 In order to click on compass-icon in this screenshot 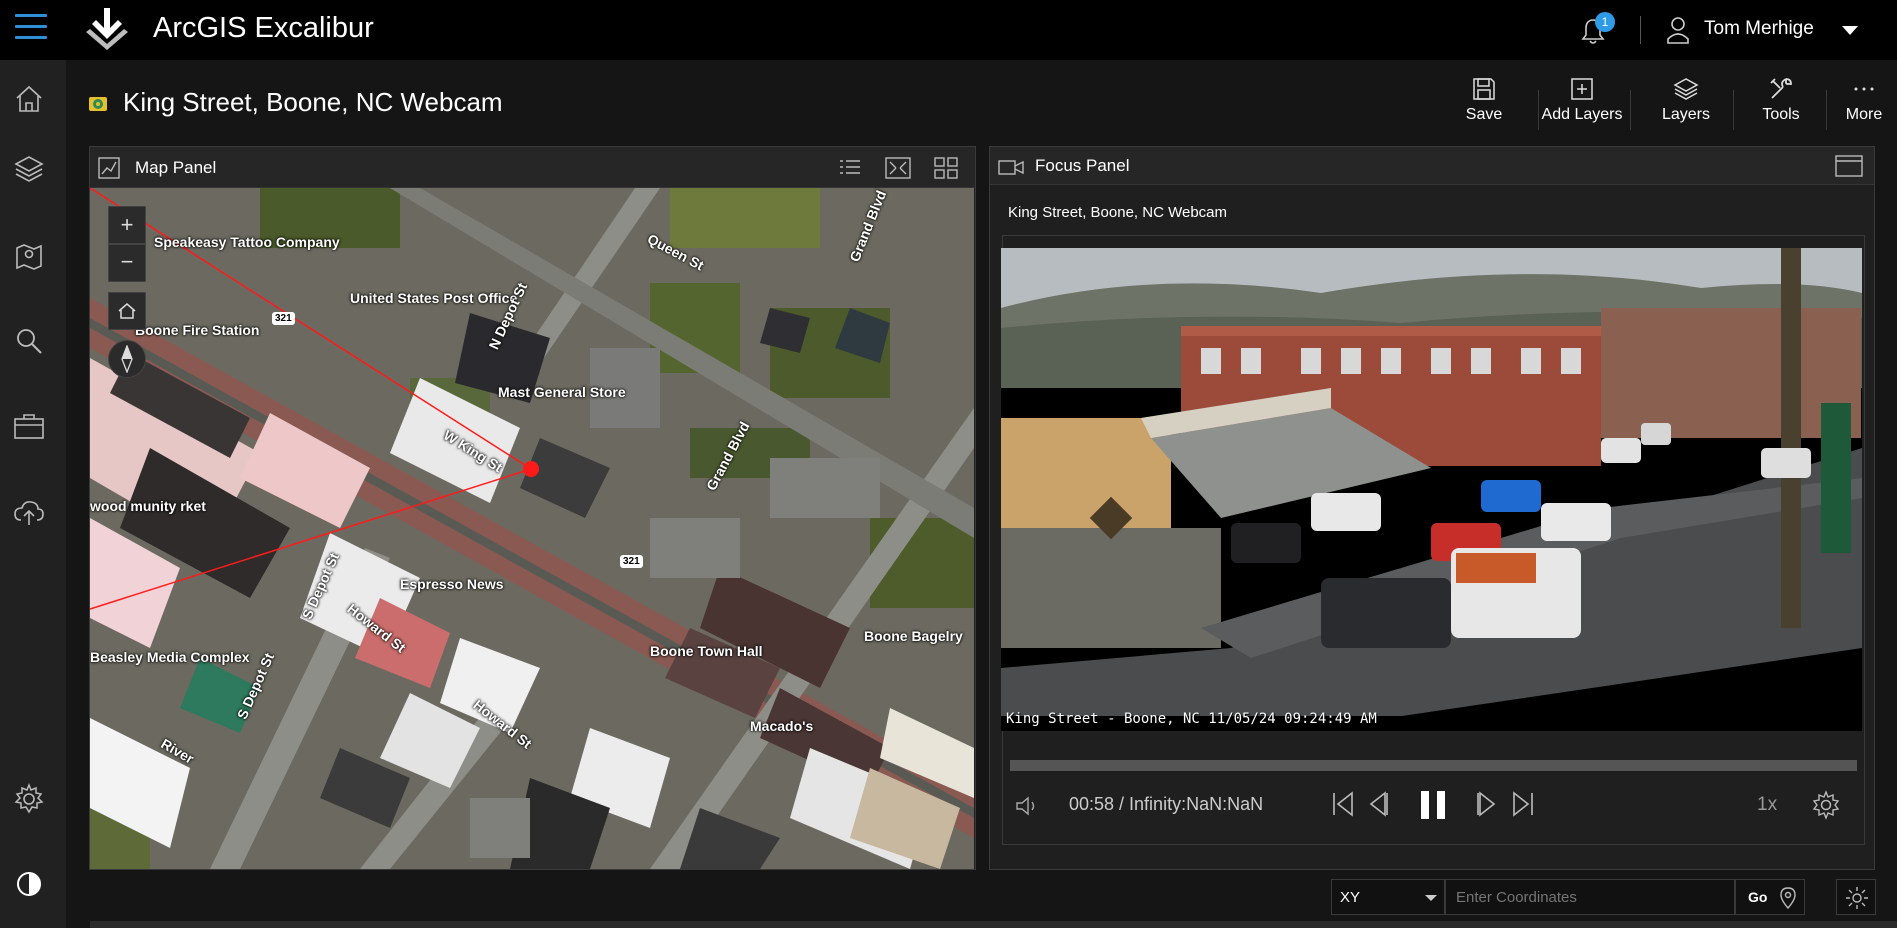, I will do `click(127, 359)`.